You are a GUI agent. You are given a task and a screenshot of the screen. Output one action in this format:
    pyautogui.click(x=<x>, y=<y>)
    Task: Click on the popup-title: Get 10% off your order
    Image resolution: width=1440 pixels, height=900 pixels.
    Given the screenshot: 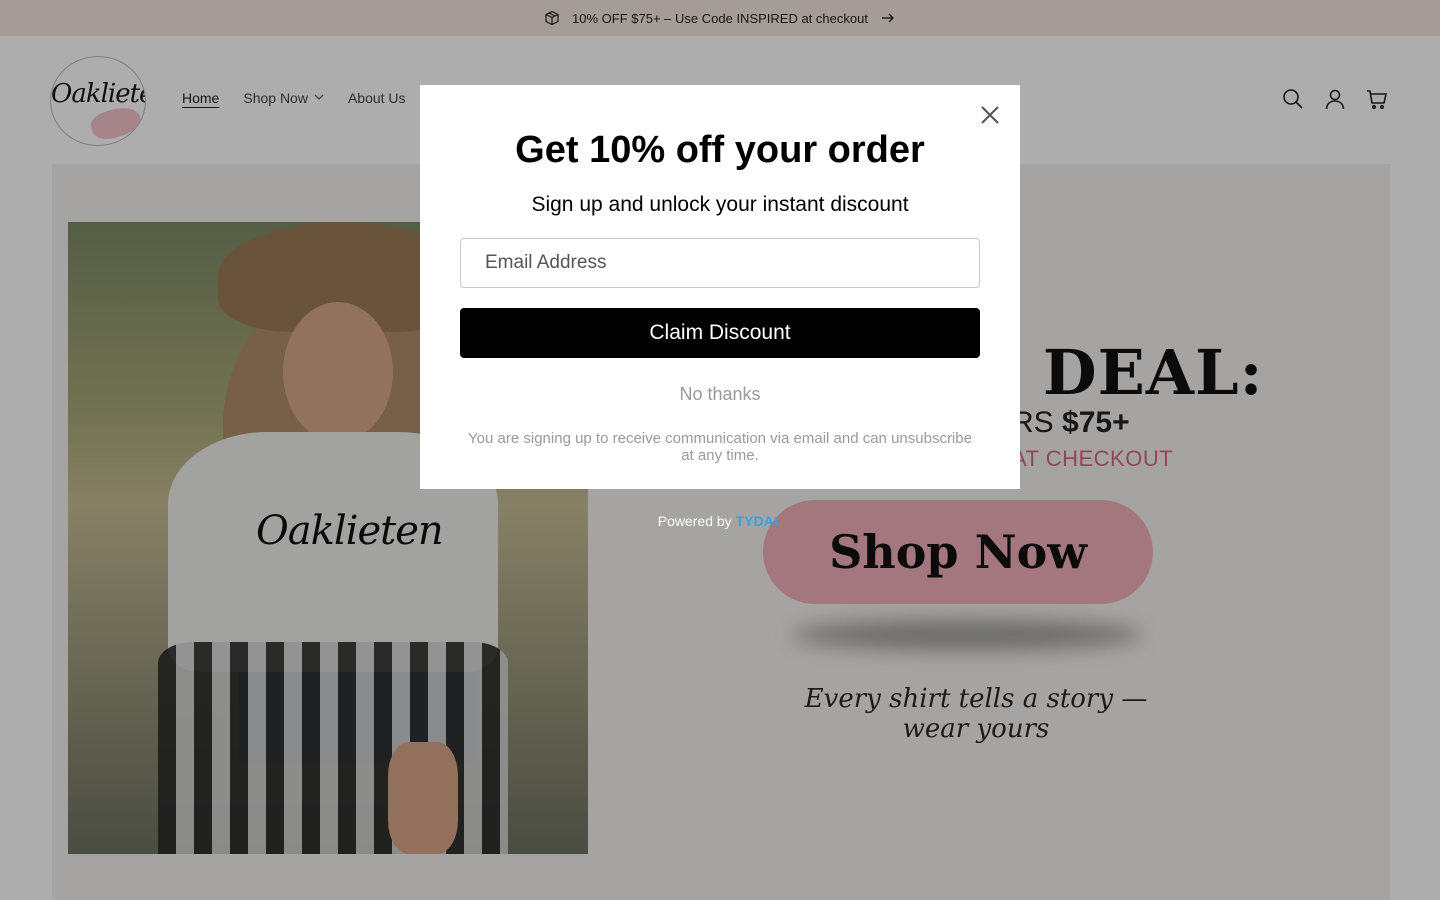 What is the action you would take?
    pyautogui.click(x=720, y=150)
    